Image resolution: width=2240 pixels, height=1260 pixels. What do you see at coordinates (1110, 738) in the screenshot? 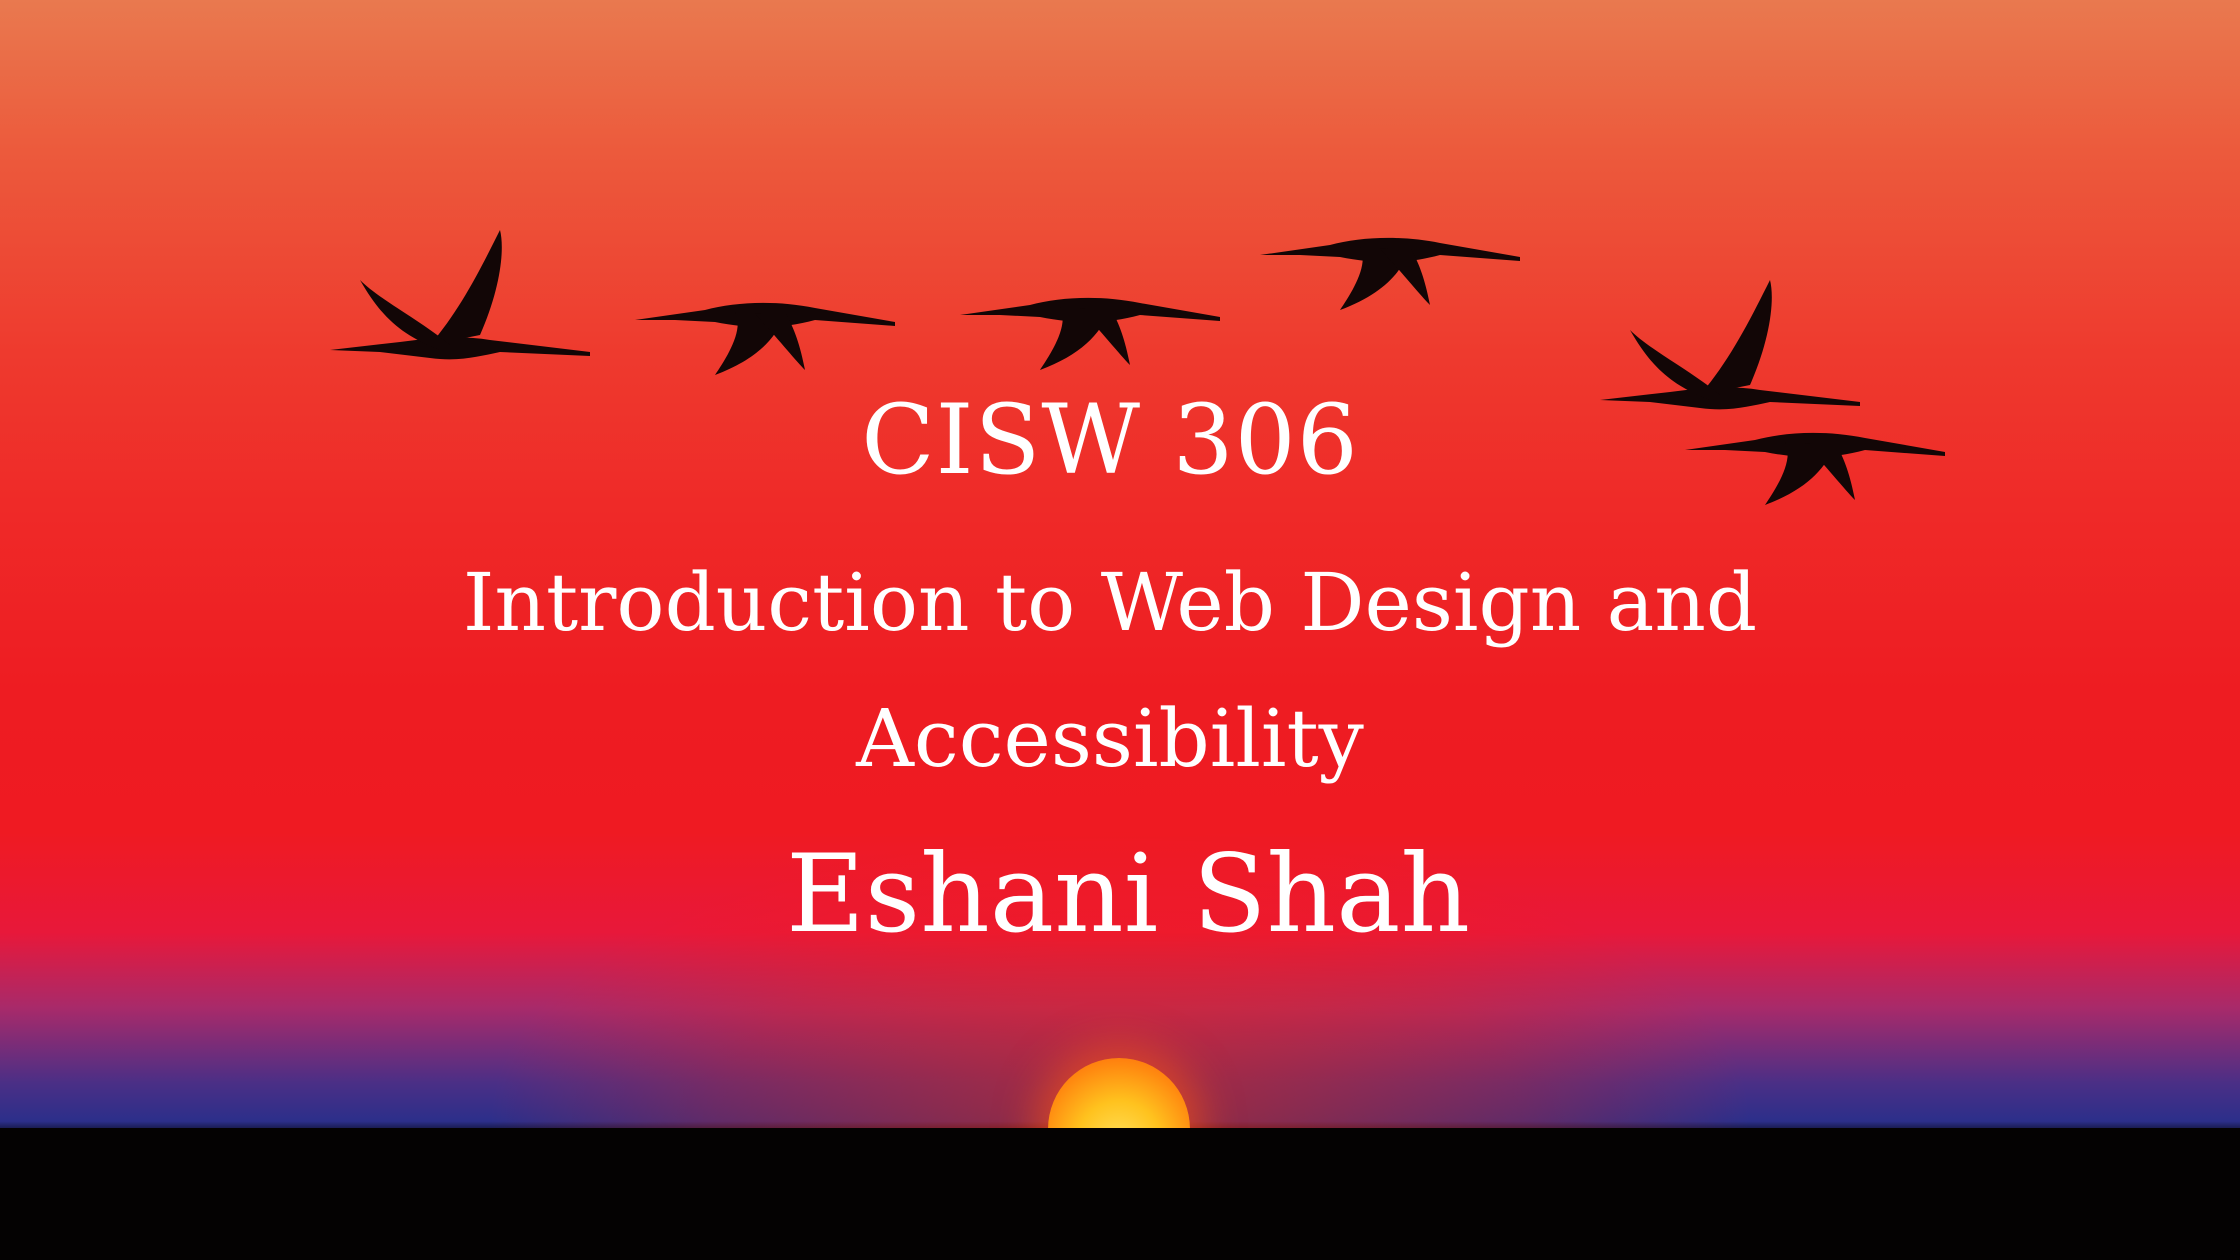
I see `course-title-line2: Accessibility` at bounding box center [1110, 738].